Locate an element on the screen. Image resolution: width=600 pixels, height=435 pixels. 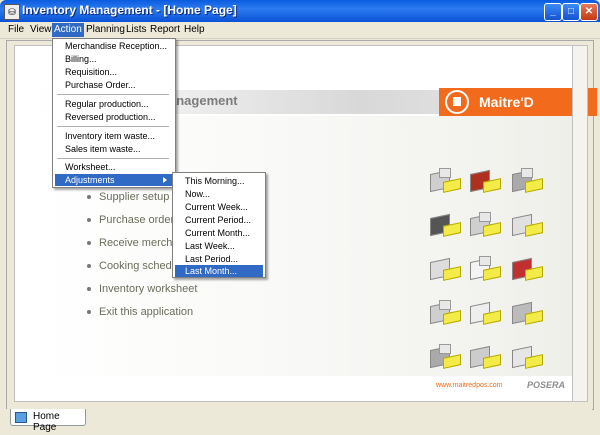
menu-adjustments: Adjustments is located at coordinates (114, 180).